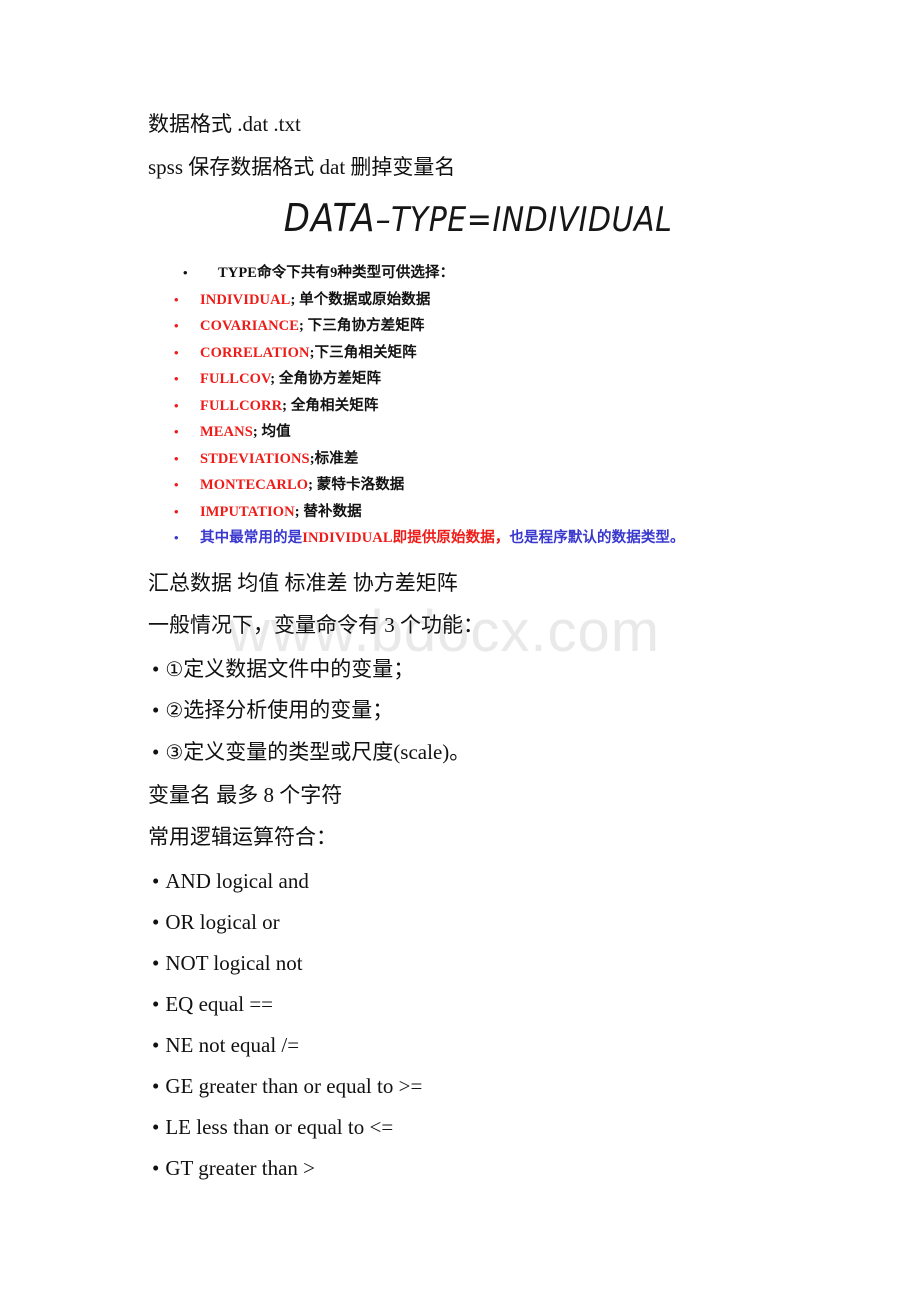  What do you see at coordinates (491, 353) in the screenshot?
I see `slide-bullet-row: • CORRELATION;下三角相关矩阵` at bounding box center [491, 353].